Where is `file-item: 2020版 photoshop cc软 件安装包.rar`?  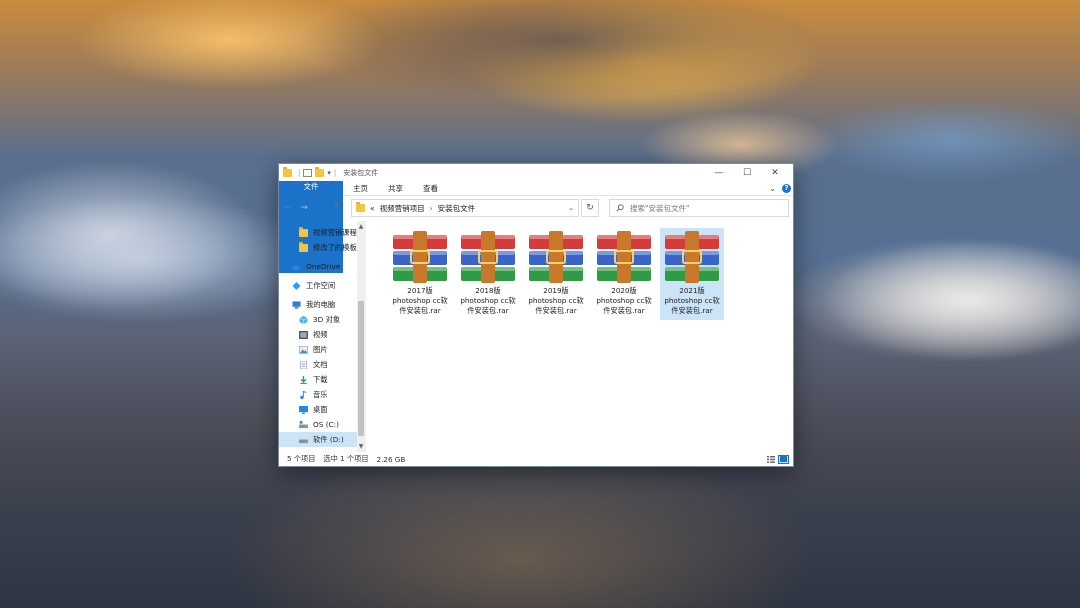
file-item: 2020版 photoshop cc软 件安装包.rar is located at coordinates (624, 274).